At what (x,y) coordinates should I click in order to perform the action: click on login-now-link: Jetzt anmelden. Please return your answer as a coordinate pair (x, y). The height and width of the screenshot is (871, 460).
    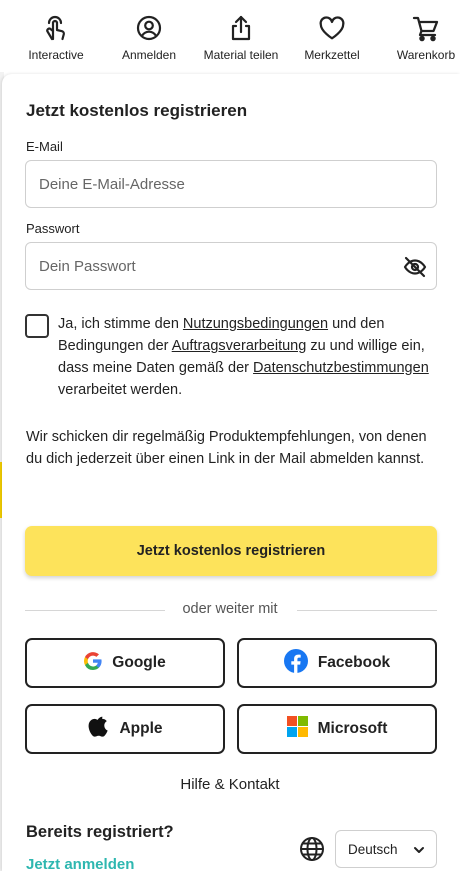
    Looking at the image, I should click on (80, 863).